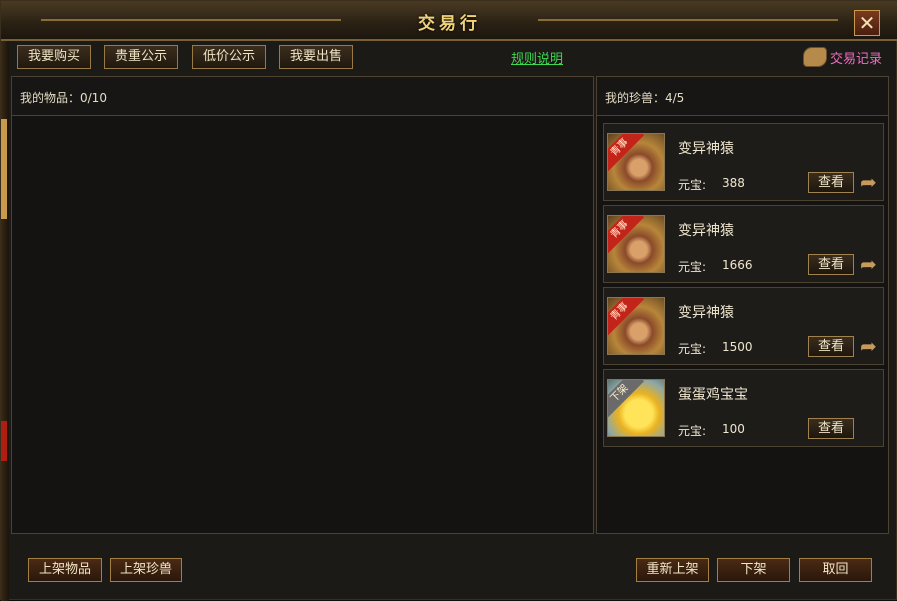 Image resolution: width=897 pixels, height=601 pixels. I want to click on tab-buy: 我要购买, so click(54, 57).